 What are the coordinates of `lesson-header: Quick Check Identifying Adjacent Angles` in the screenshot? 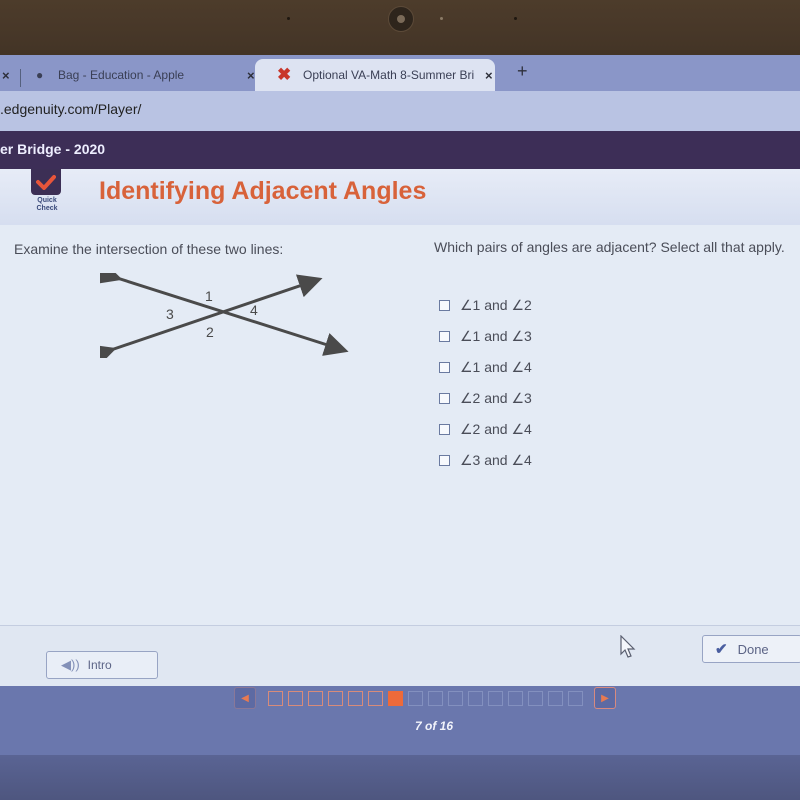 It's located at (400, 197).